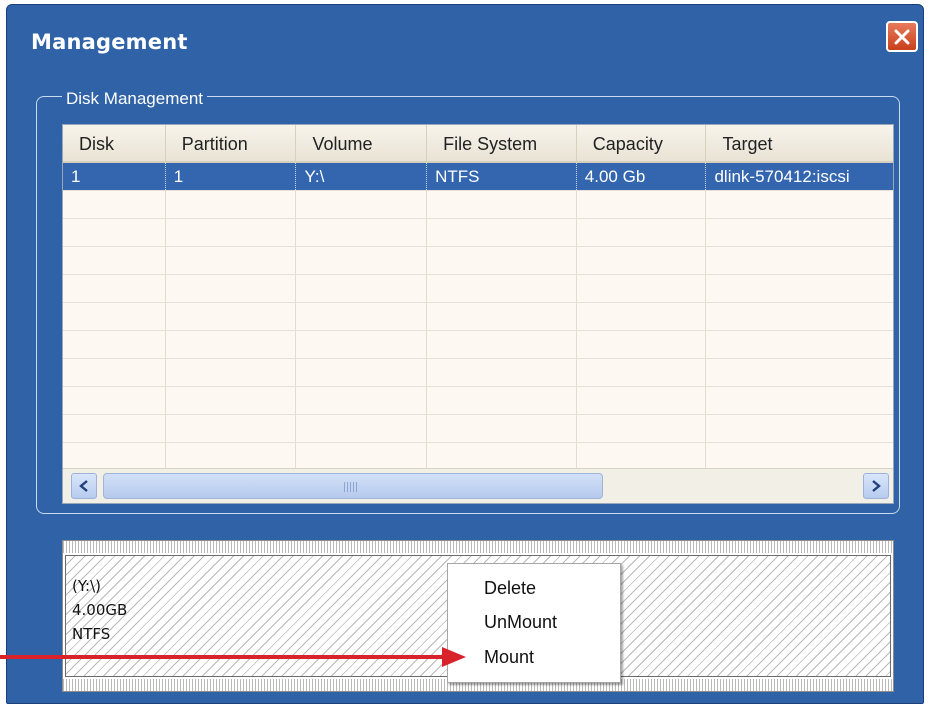  I want to click on column-header-disk: Disk, so click(114, 143).